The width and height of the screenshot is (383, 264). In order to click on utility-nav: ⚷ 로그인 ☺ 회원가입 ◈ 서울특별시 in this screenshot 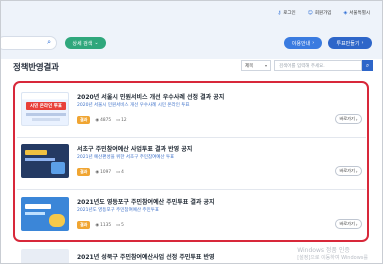, I will do `click(324, 13)`.